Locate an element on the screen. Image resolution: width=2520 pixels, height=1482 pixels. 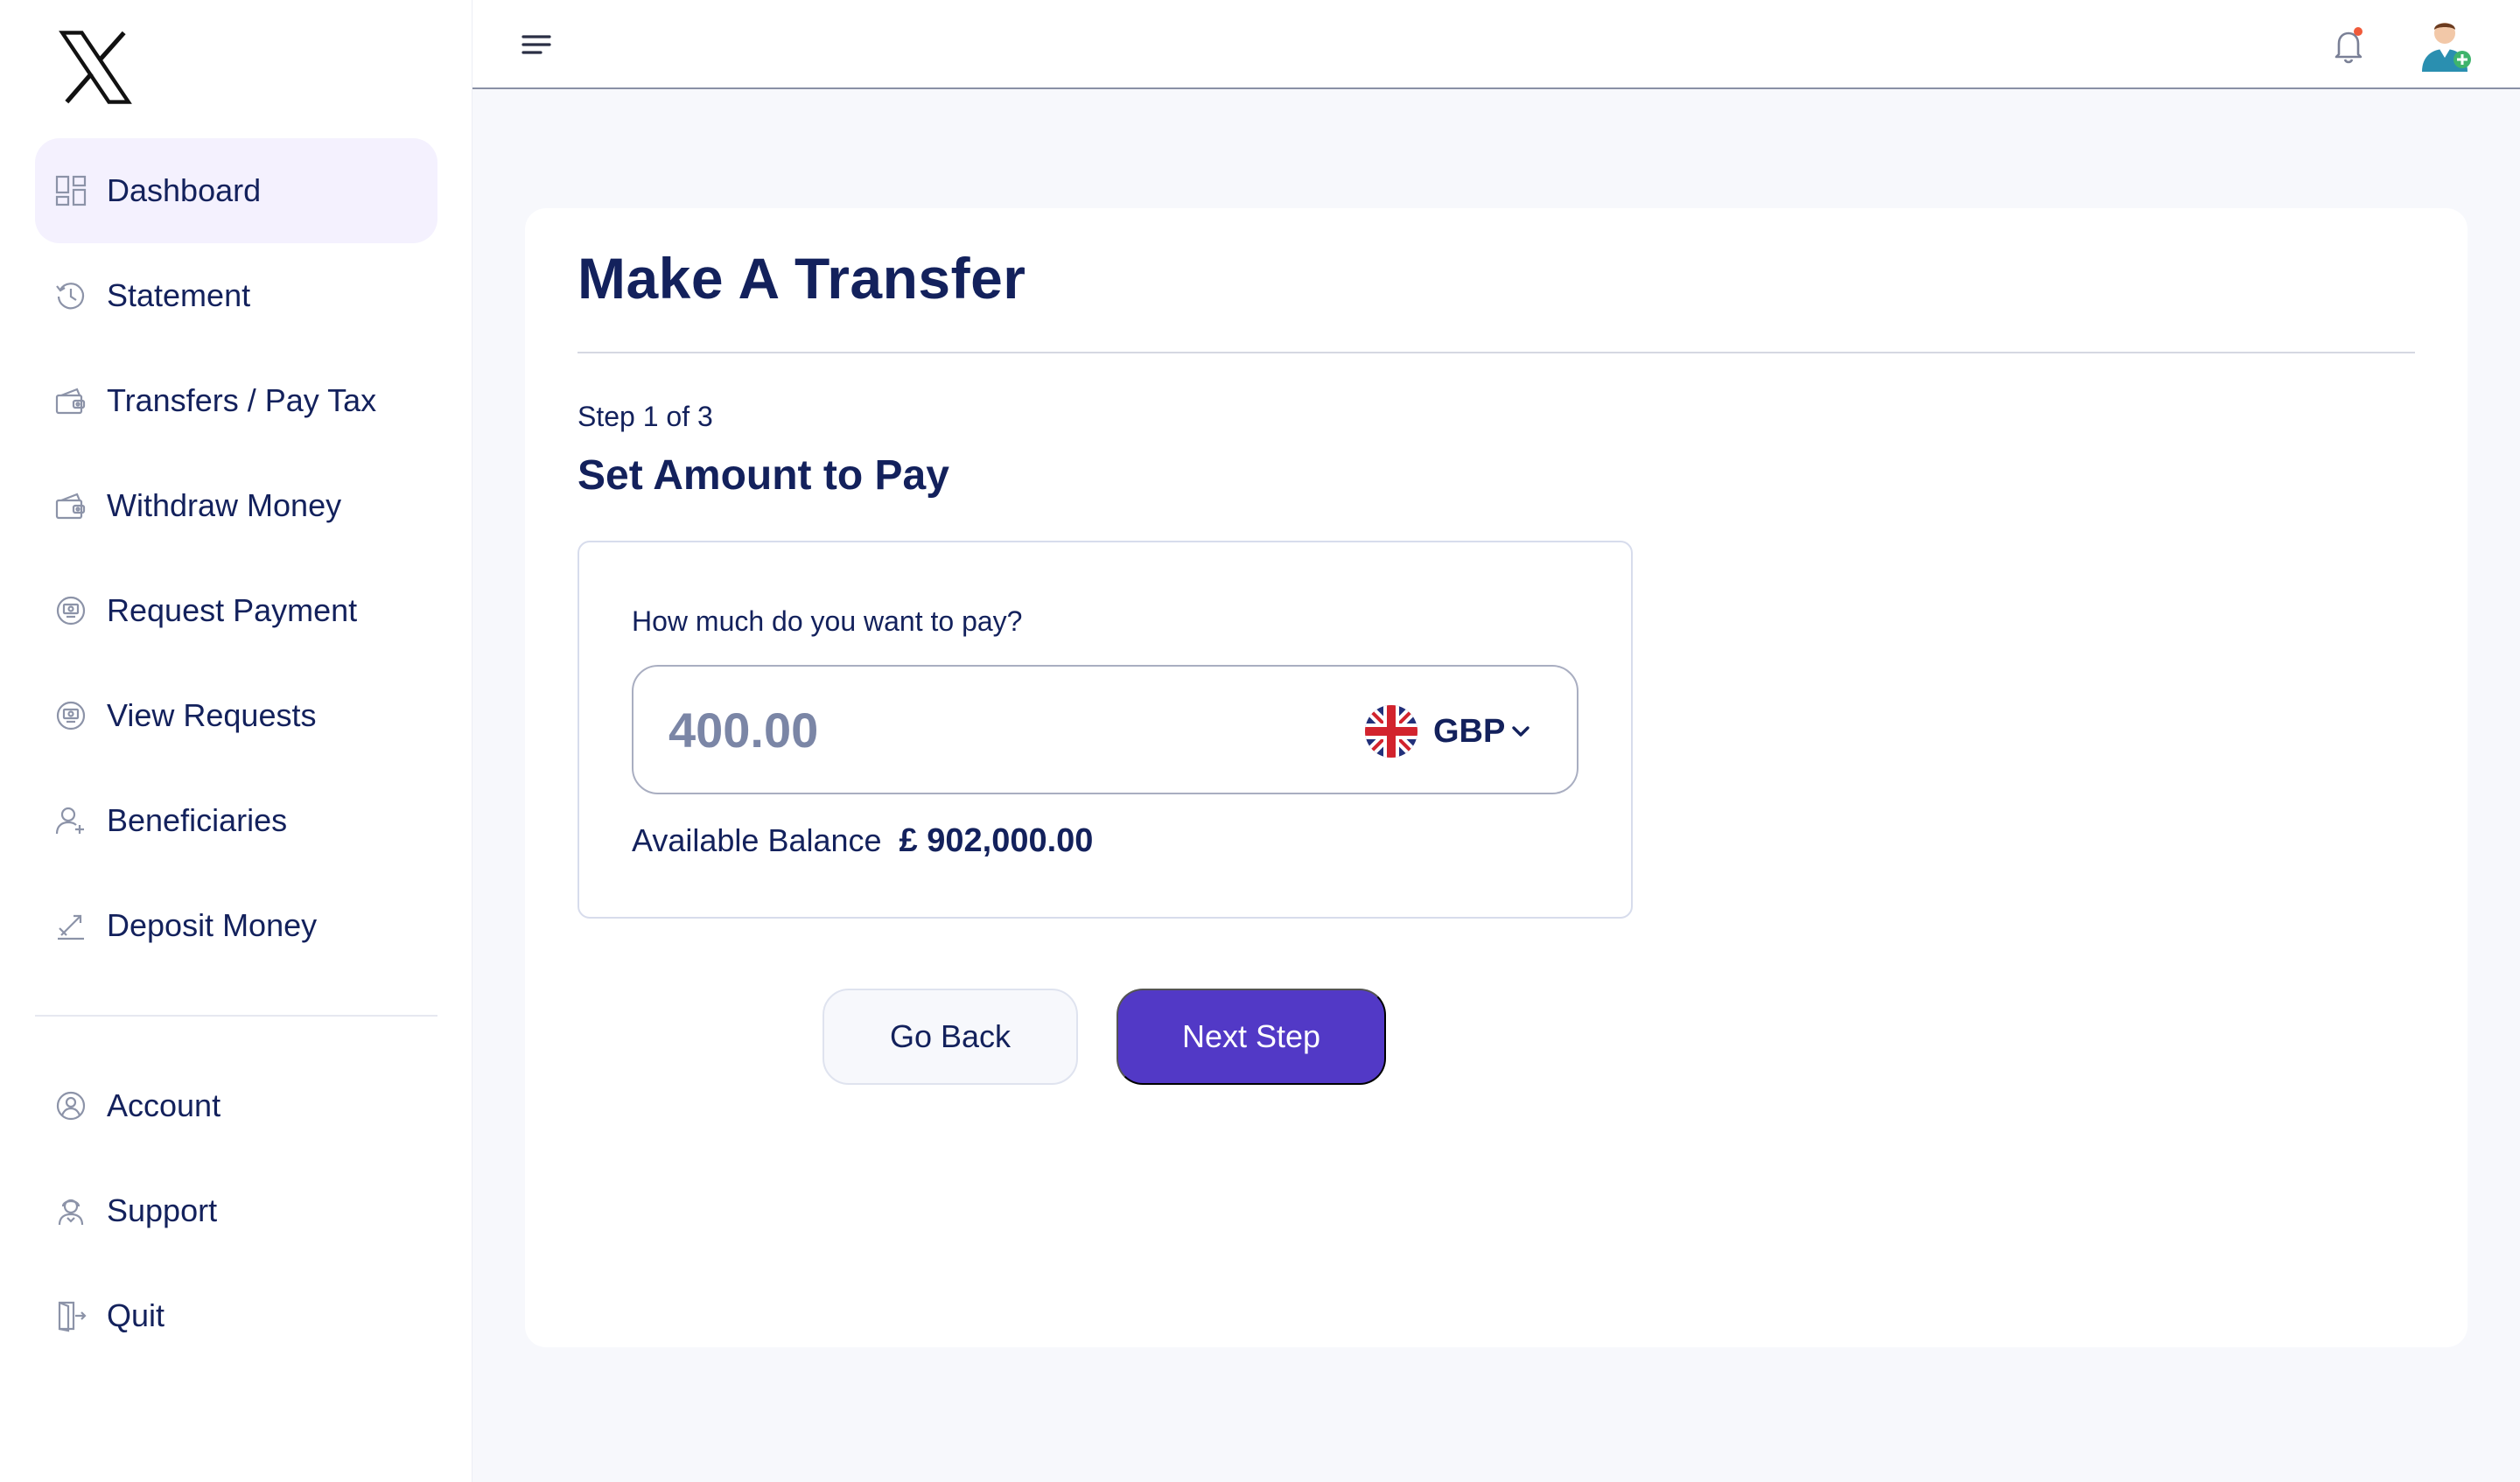
step-indicator: Step 1 of 3 is located at coordinates (645, 416).